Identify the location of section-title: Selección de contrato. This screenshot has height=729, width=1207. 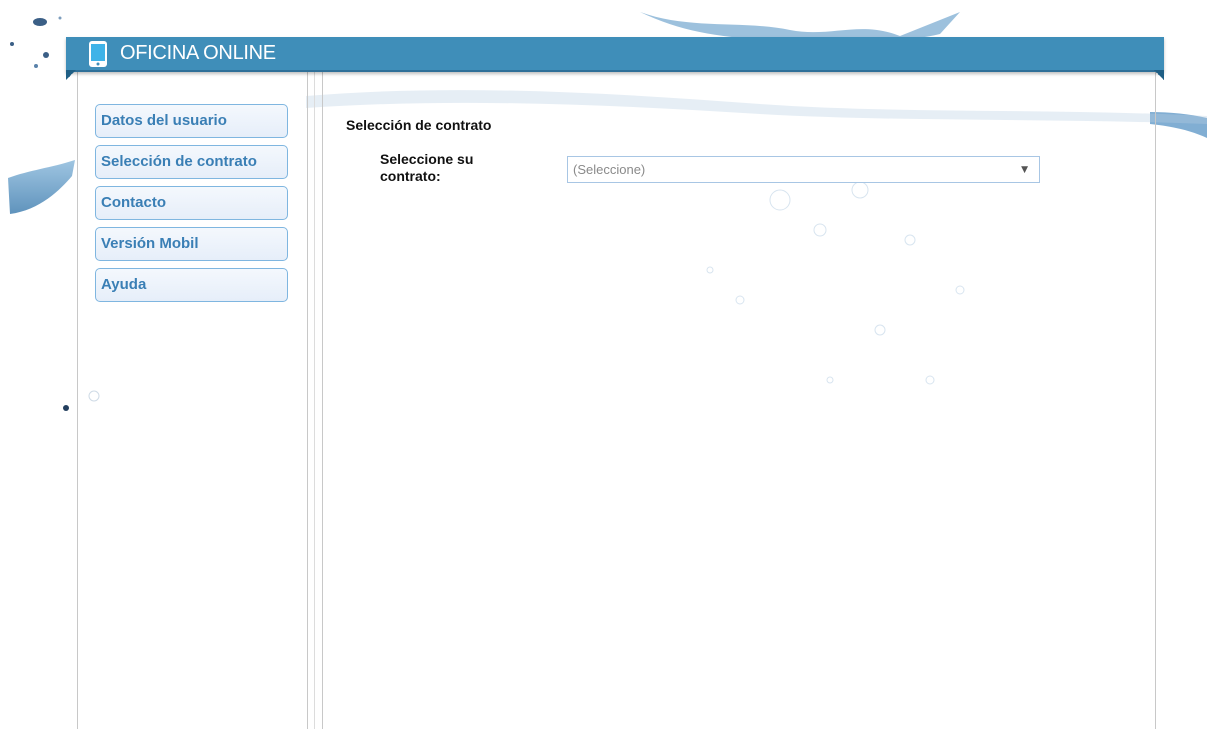
(419, 125).